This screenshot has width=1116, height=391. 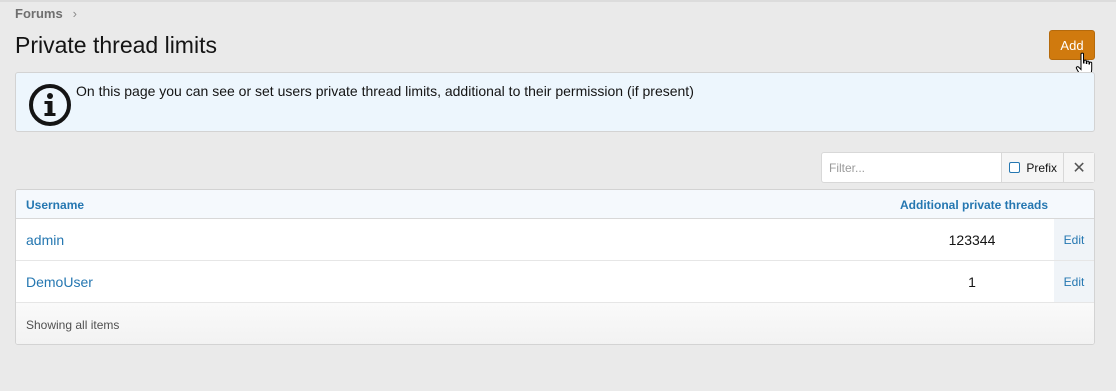 What do you see at coordinates (1015, 167) in the screenshot?
I see `prefix-checkbox` at bounding box center [1015, 167].